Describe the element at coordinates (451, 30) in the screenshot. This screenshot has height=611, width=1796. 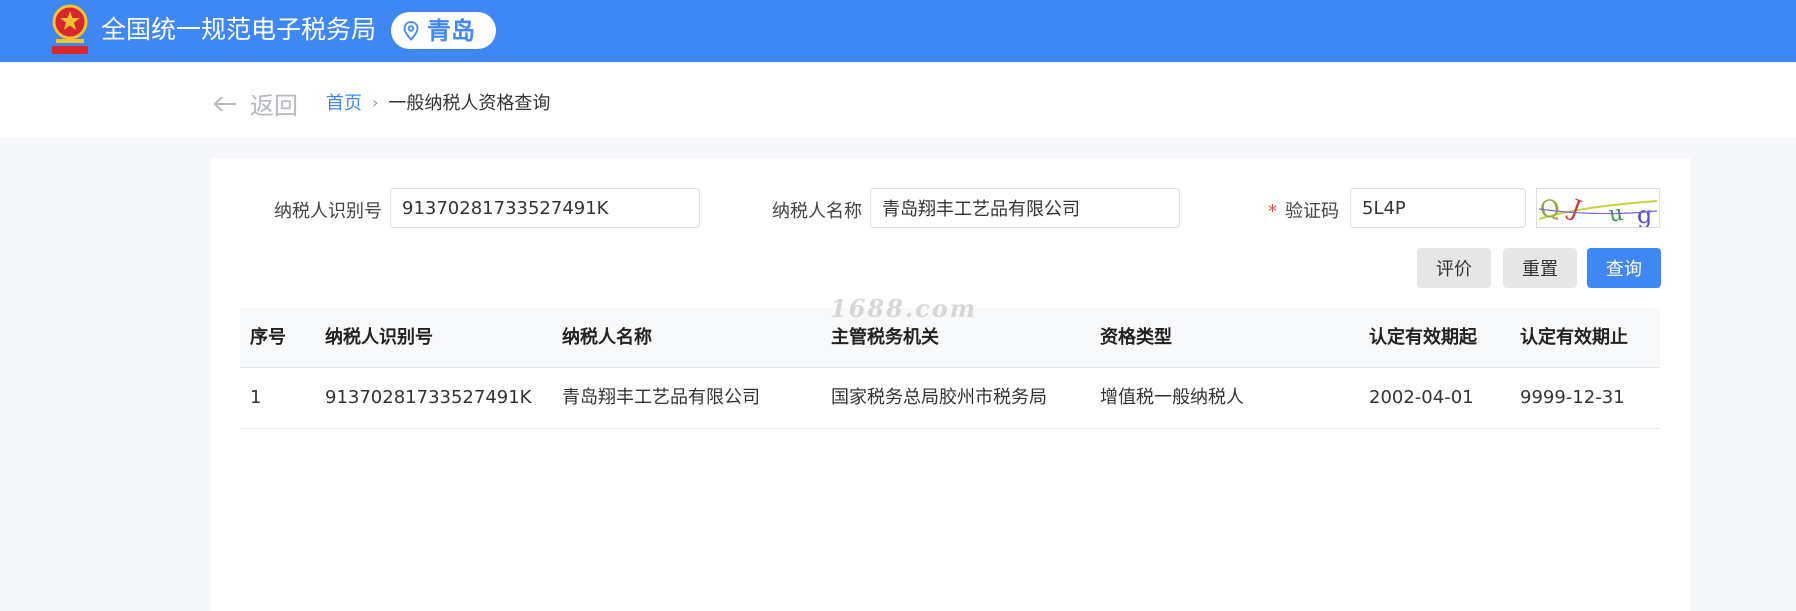
I see `city-name: 青岛` at that location.